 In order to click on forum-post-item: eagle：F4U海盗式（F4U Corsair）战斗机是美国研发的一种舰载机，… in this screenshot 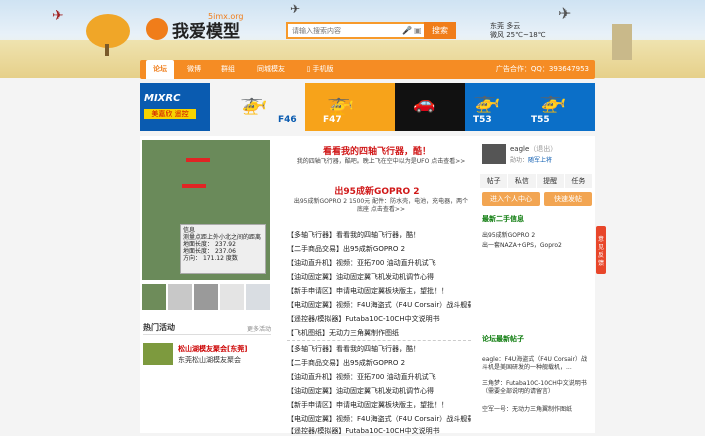, I will do `click(537, 364)`.